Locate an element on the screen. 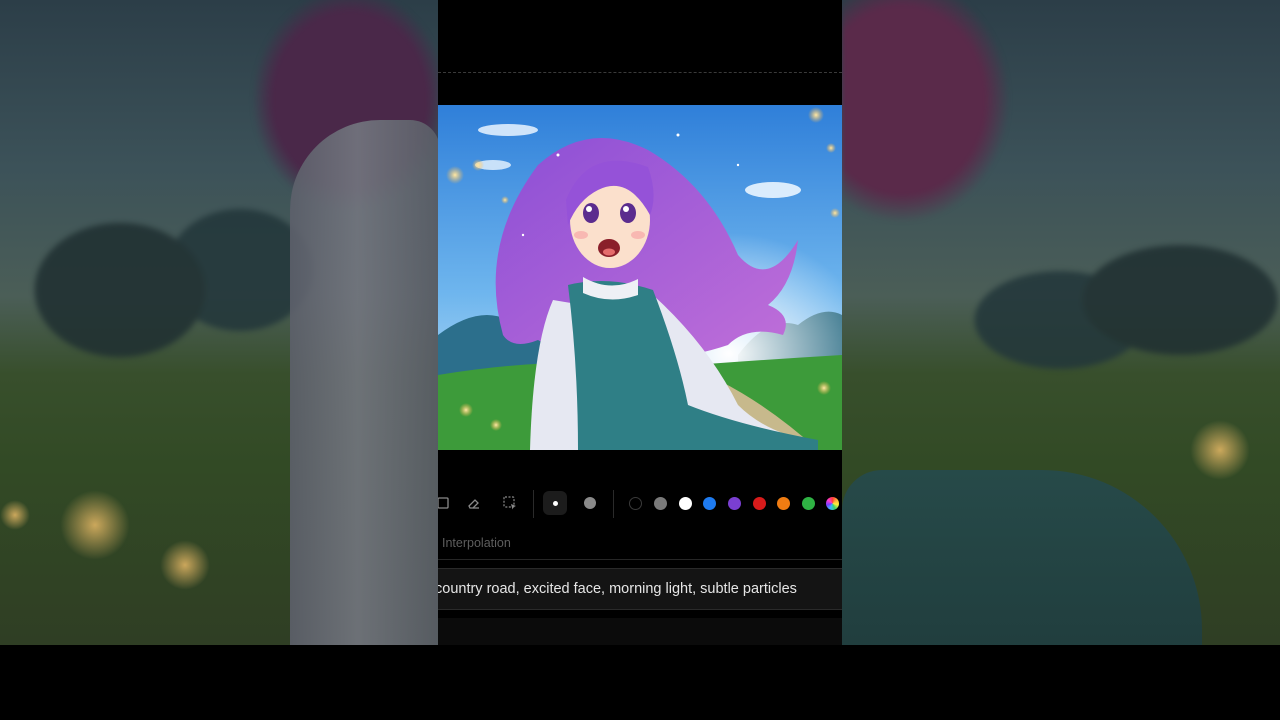 The height and width of the screenshot is (720, 1280). color-swatch-red is located at coordinates (759, 503).